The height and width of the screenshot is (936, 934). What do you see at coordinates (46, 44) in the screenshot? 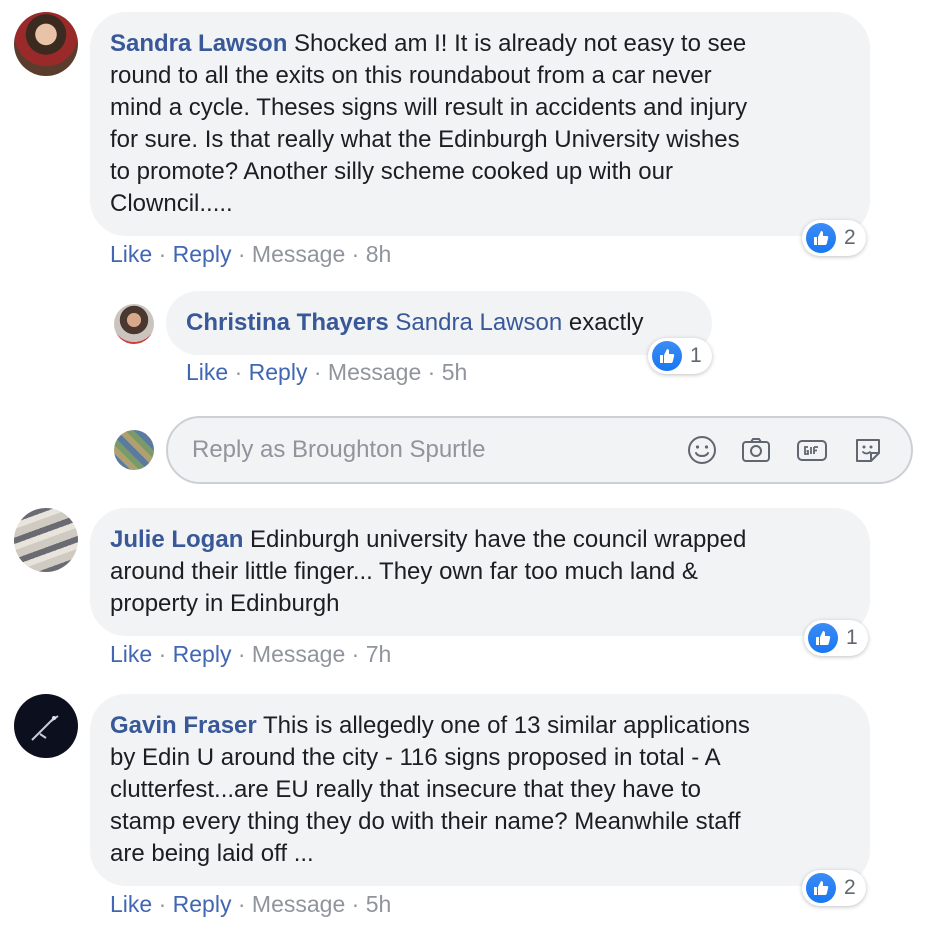
I see `avatar-sandra-lawson` at bounding box center [46, 44].